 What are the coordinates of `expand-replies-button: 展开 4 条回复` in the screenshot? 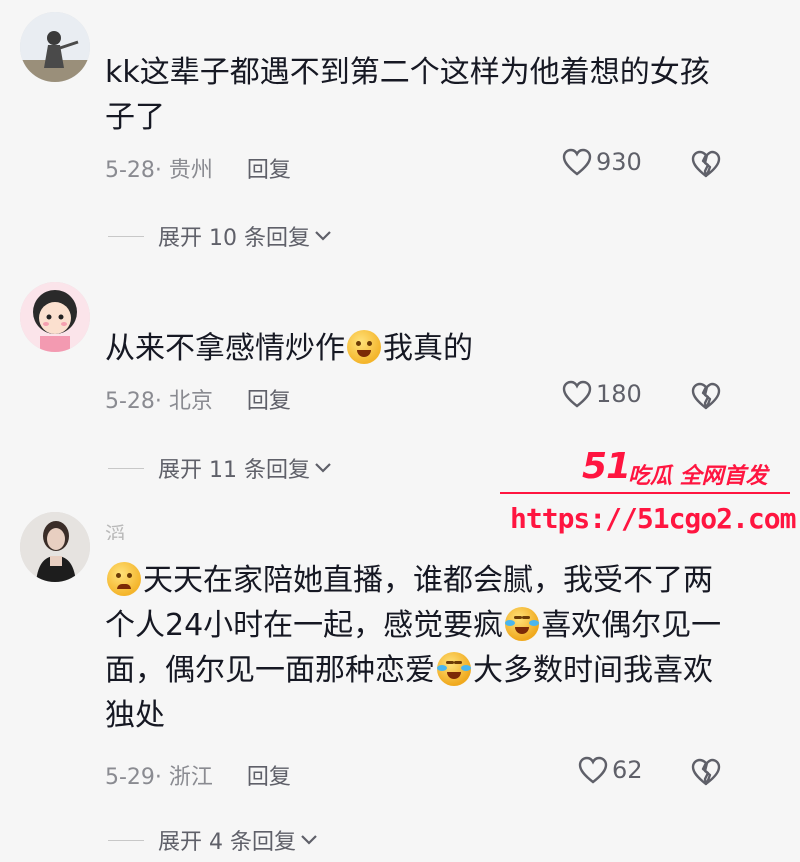 It's located at (213, 840).